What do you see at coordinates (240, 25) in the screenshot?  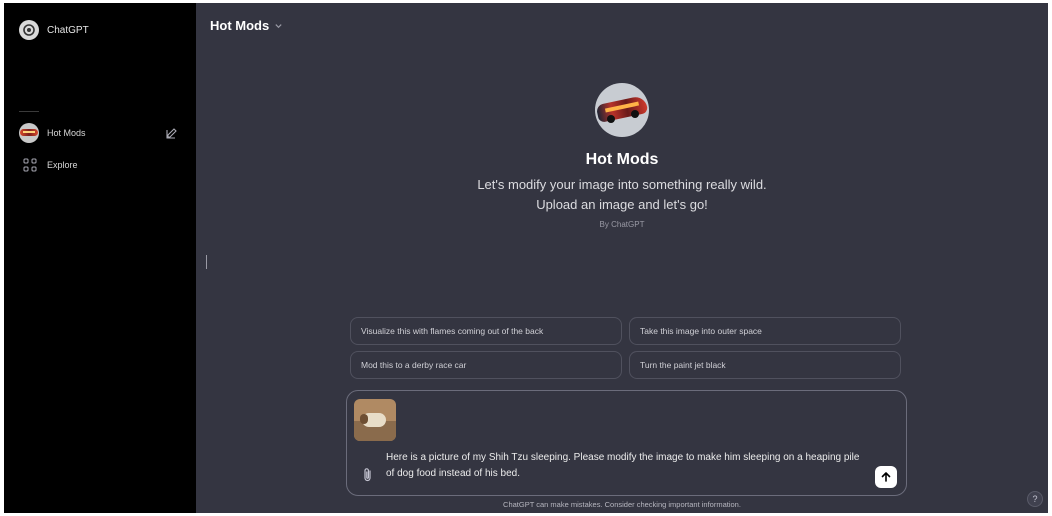 I see `page-title: Hot Mods` at bounding box center [240, 25].